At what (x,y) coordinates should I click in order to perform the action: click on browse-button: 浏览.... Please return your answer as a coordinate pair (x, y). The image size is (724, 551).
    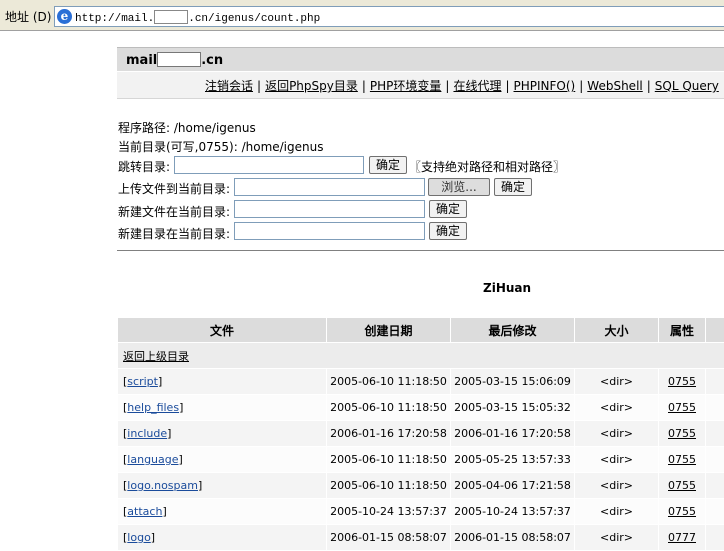
    Looking at the image, I should click on (459, 187).